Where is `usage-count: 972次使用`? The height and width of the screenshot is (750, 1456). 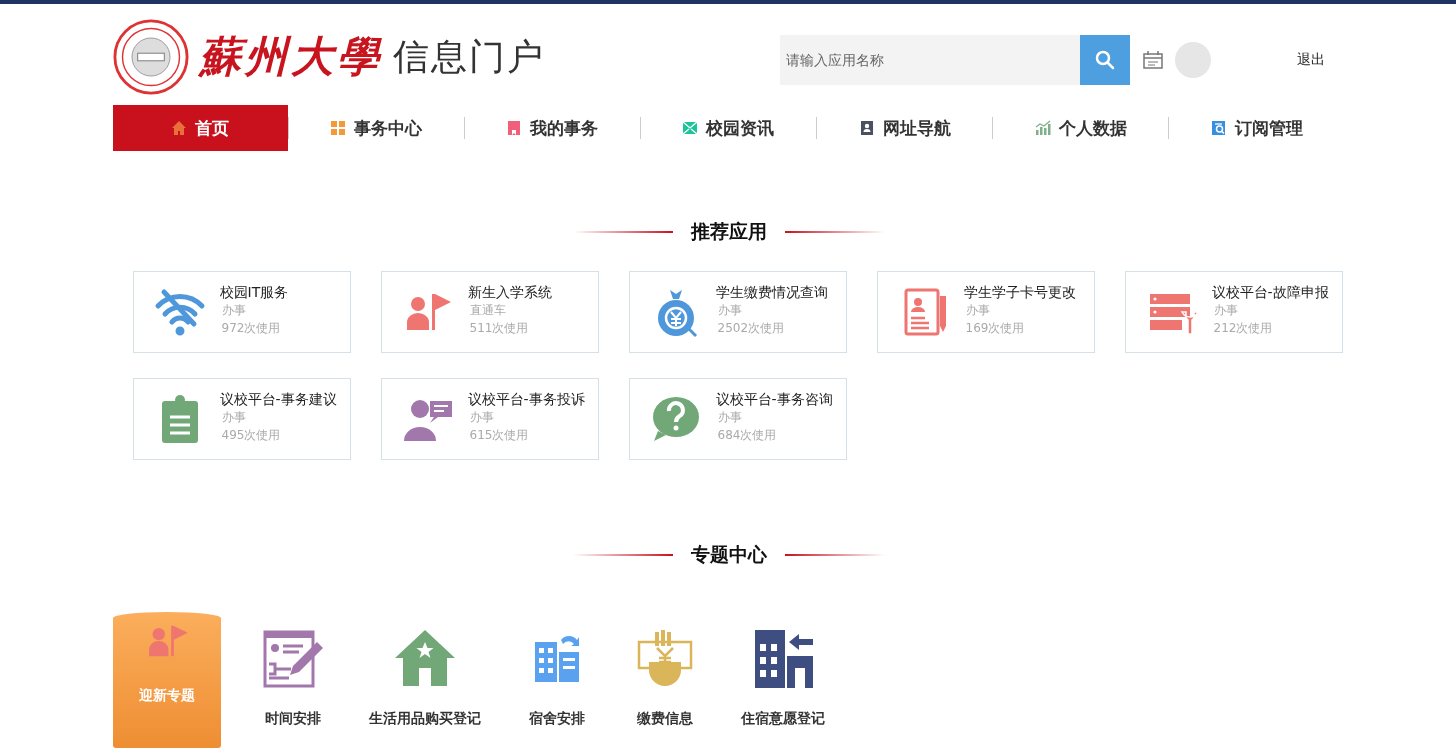
usage-count: 972次使用 is located at coordinates (251, 328).